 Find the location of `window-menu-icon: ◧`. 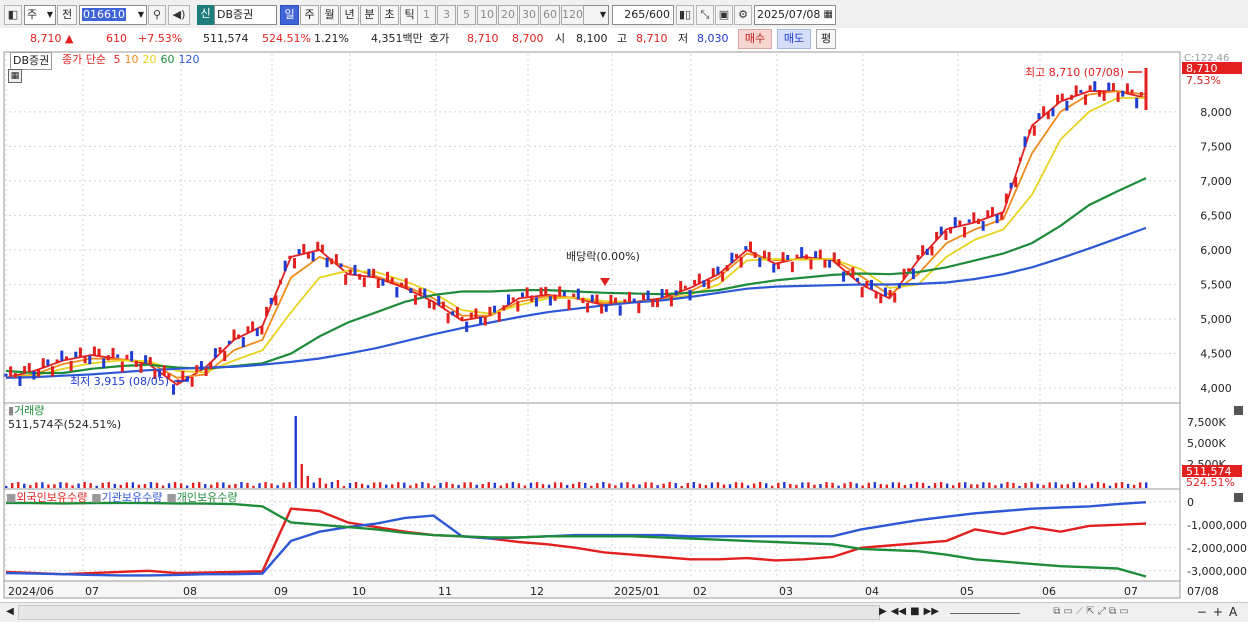

window-menu-icon: ◧ is located at coordinates (13, 15).